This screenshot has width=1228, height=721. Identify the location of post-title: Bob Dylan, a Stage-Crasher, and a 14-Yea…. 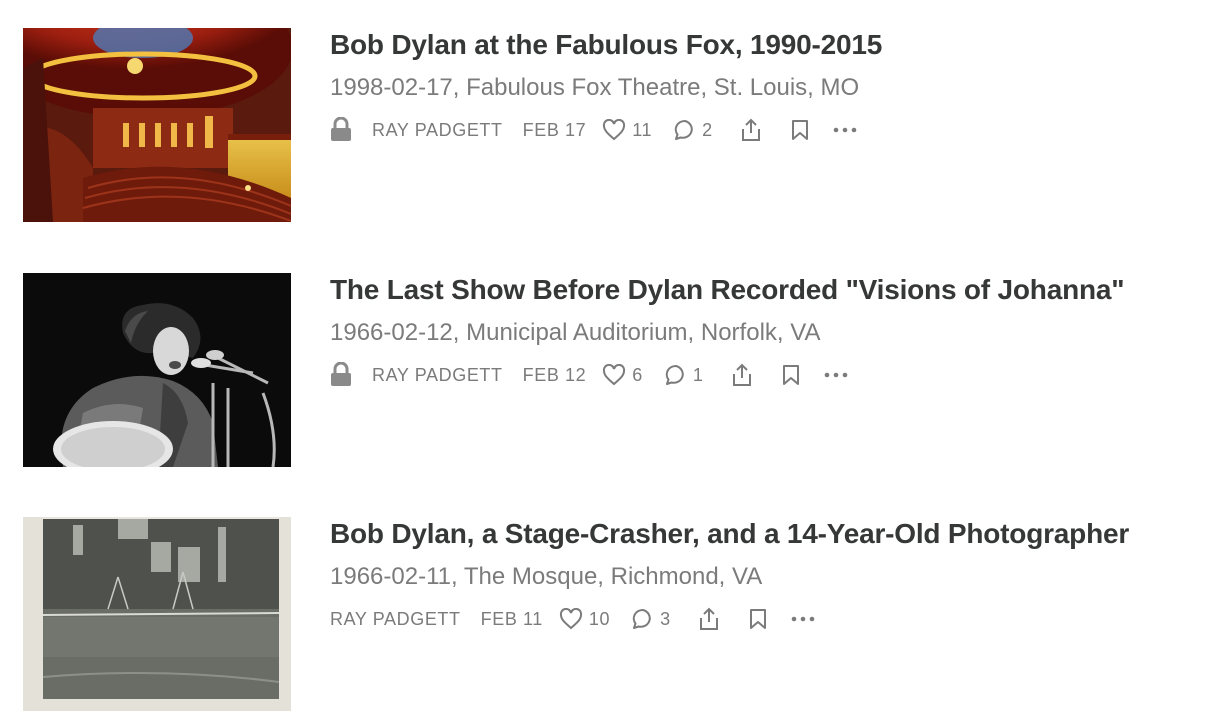
(729, 534).